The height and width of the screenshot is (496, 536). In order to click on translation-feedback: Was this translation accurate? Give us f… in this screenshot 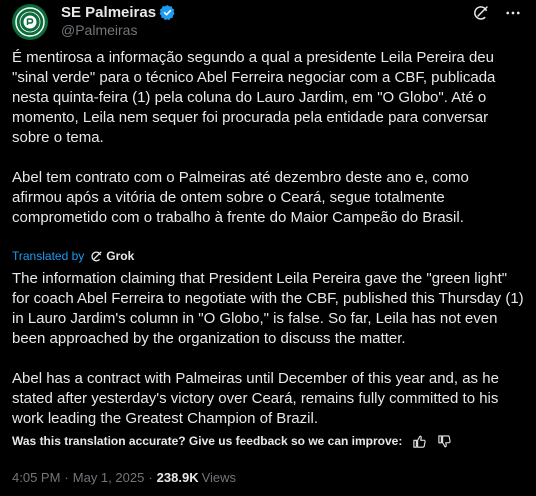, I will do `click(232, 441)`.